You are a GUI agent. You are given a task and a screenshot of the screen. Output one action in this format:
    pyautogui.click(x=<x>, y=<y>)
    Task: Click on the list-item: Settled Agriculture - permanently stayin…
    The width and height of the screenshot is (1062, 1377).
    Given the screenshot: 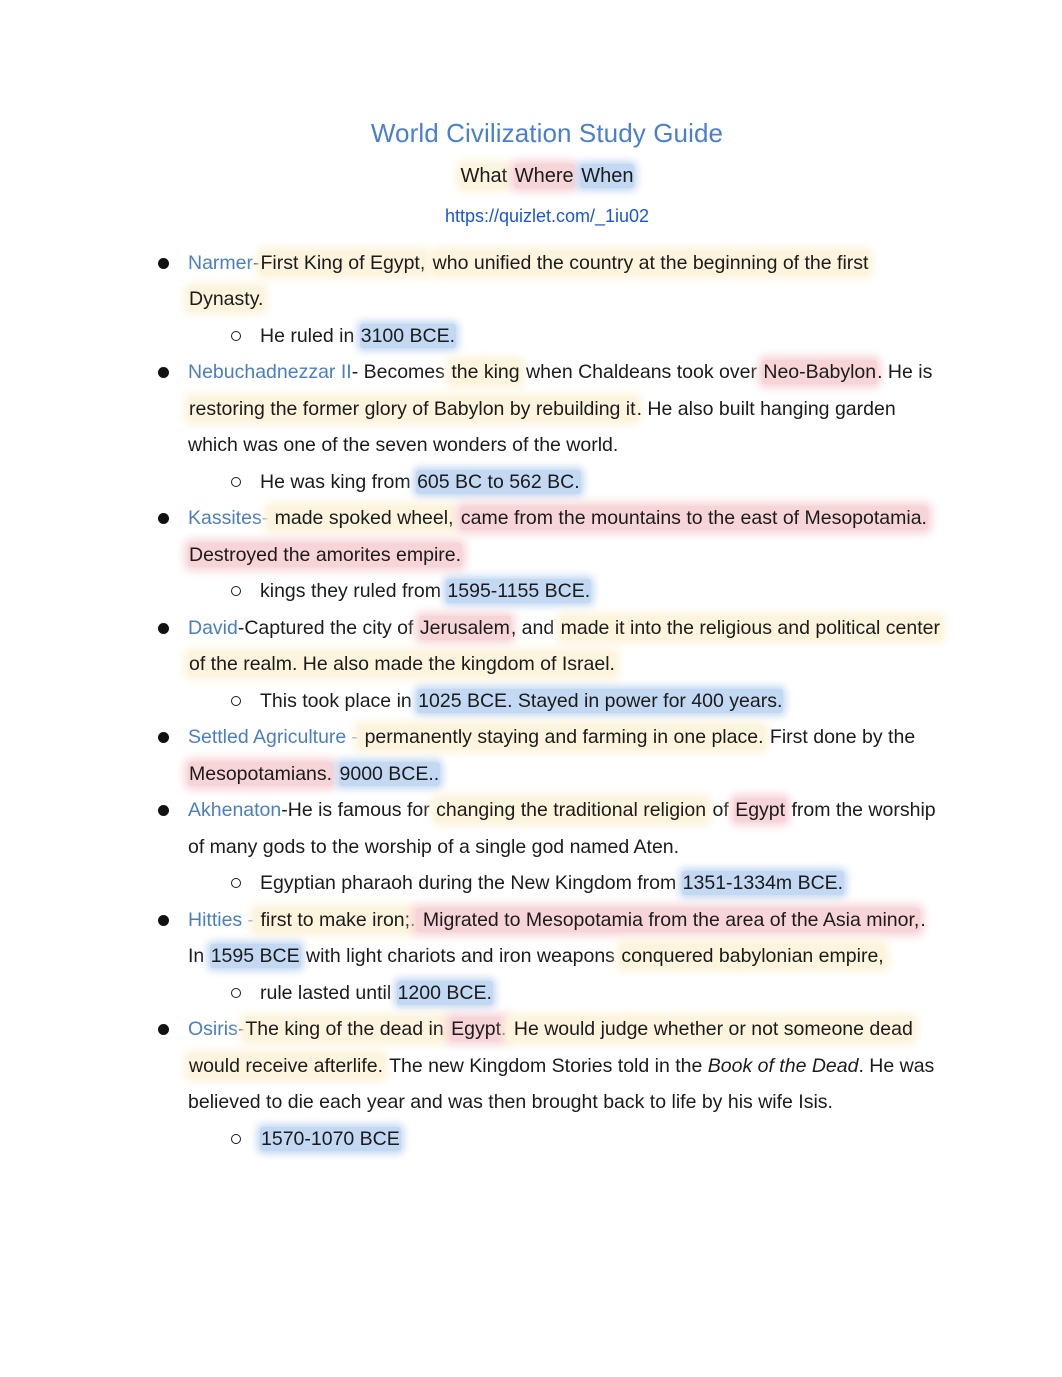 What is the action you would take?
    pyautogui.click(x=547, y=755)
    